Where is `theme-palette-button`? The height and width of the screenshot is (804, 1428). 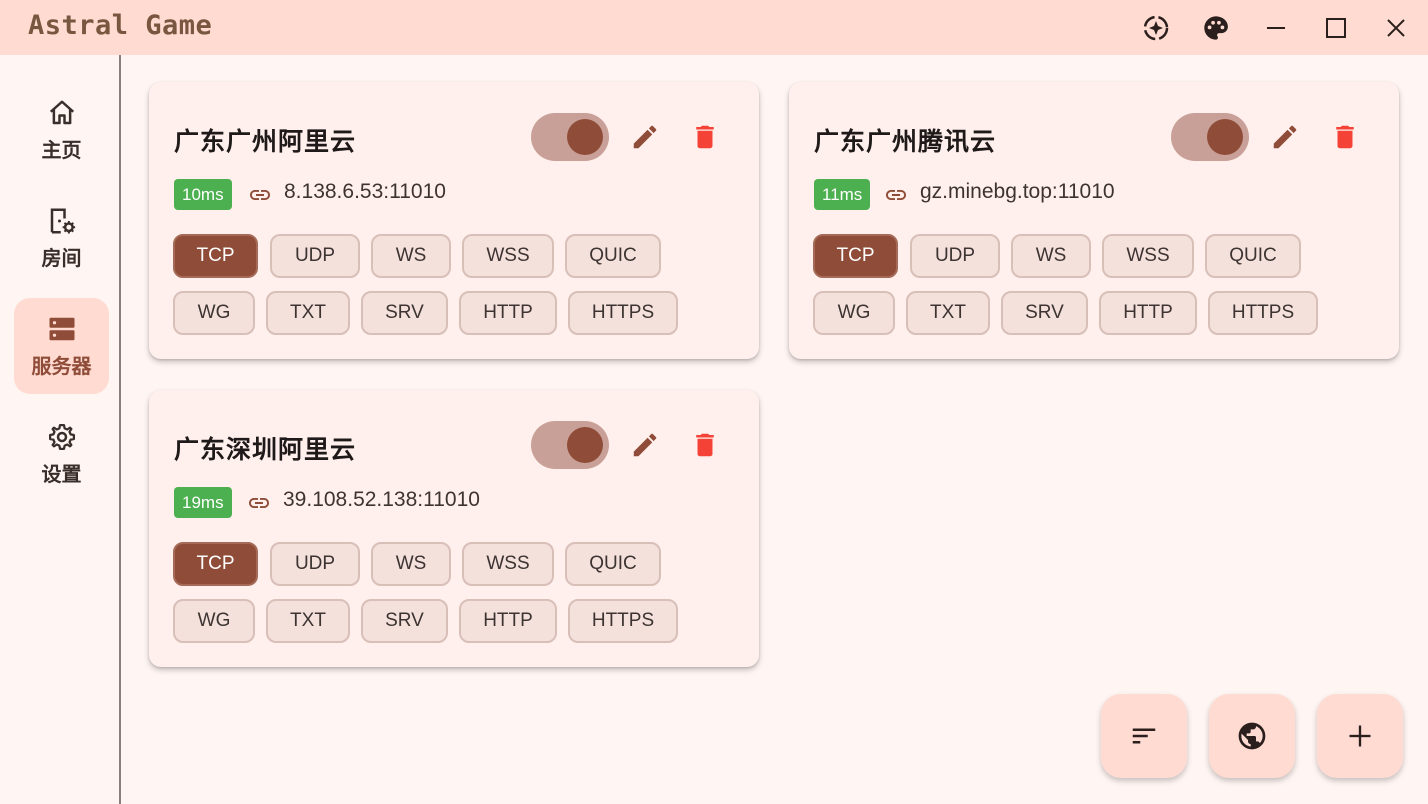 theme-palette-button is located at coordinates (1216, 28).